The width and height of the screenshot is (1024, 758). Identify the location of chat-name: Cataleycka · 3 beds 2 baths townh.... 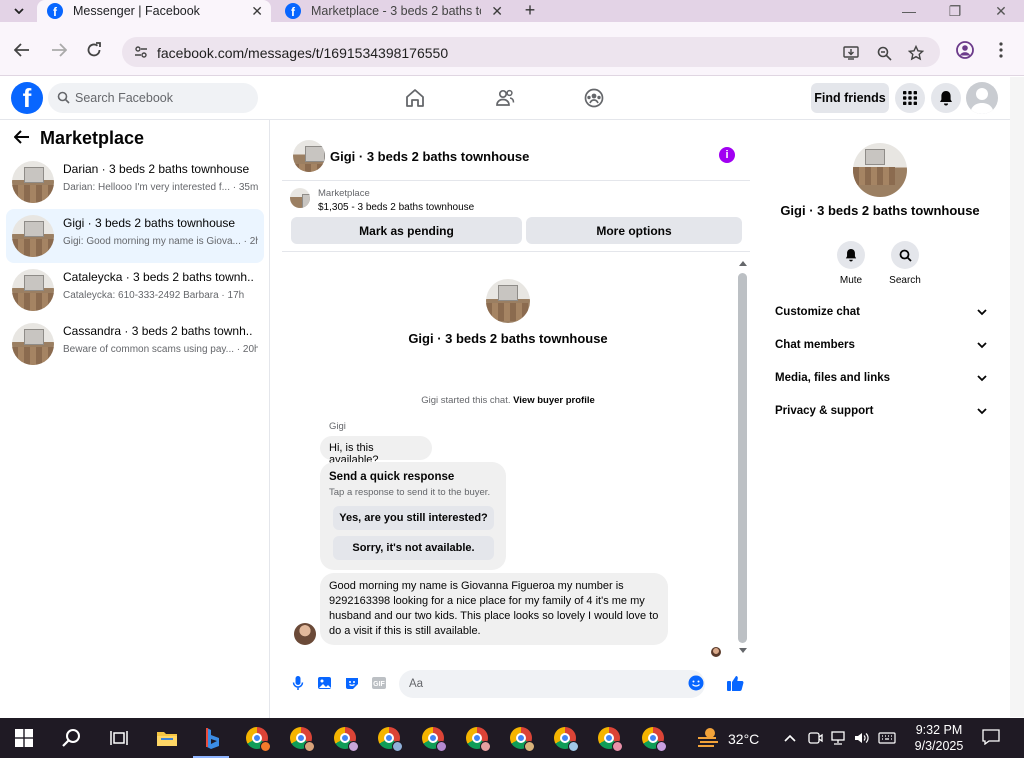
(158, 277).